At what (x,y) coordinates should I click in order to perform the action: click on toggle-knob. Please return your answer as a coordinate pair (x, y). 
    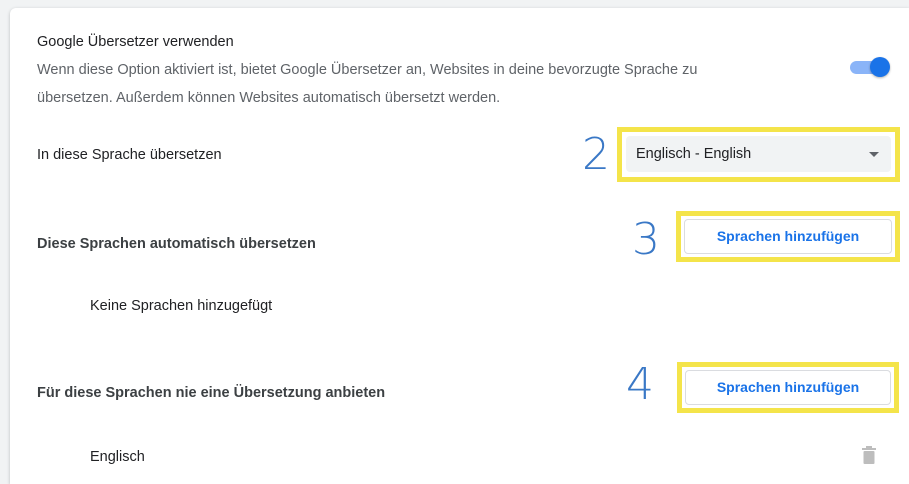
    Looking at the image, I should click on (880, 67).